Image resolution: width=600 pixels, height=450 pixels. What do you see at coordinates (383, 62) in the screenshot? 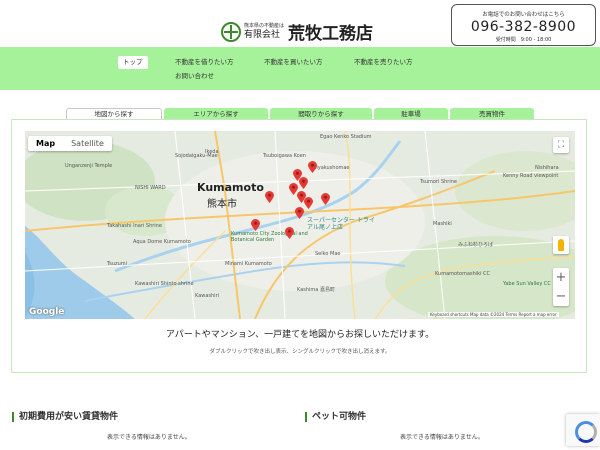
I see `nav-item-sell: 不動産を売りたい方` at bounding box center [383, 62].